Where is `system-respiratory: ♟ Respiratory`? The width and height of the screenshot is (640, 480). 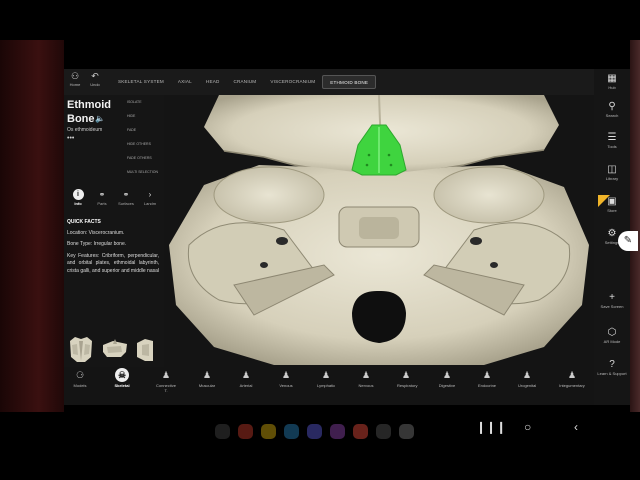
system-respiratory: ♟ Respiratory is located at coordinates (407, 378).